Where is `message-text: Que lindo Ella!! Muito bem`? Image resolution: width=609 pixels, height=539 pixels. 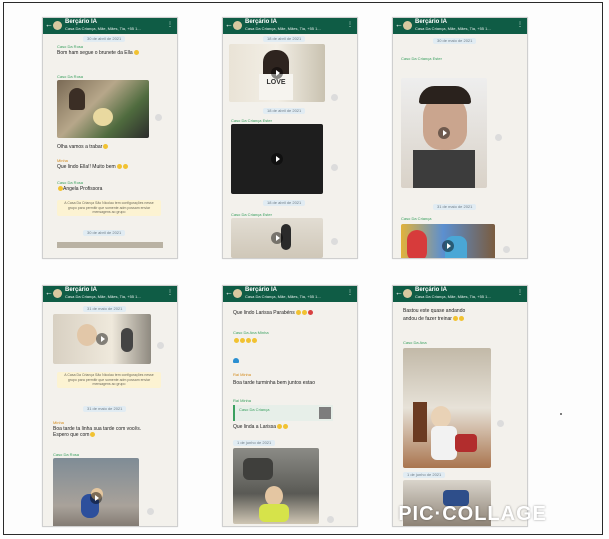 message-text: Que lindo Ella!! Muito bem is located at coordinates (92, 167).